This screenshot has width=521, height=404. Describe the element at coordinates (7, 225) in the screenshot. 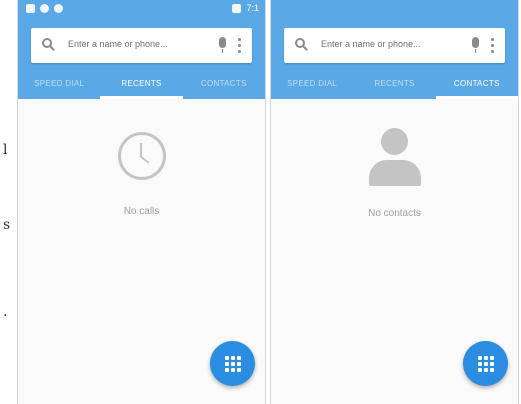

I see `margin-char: s` at that location.